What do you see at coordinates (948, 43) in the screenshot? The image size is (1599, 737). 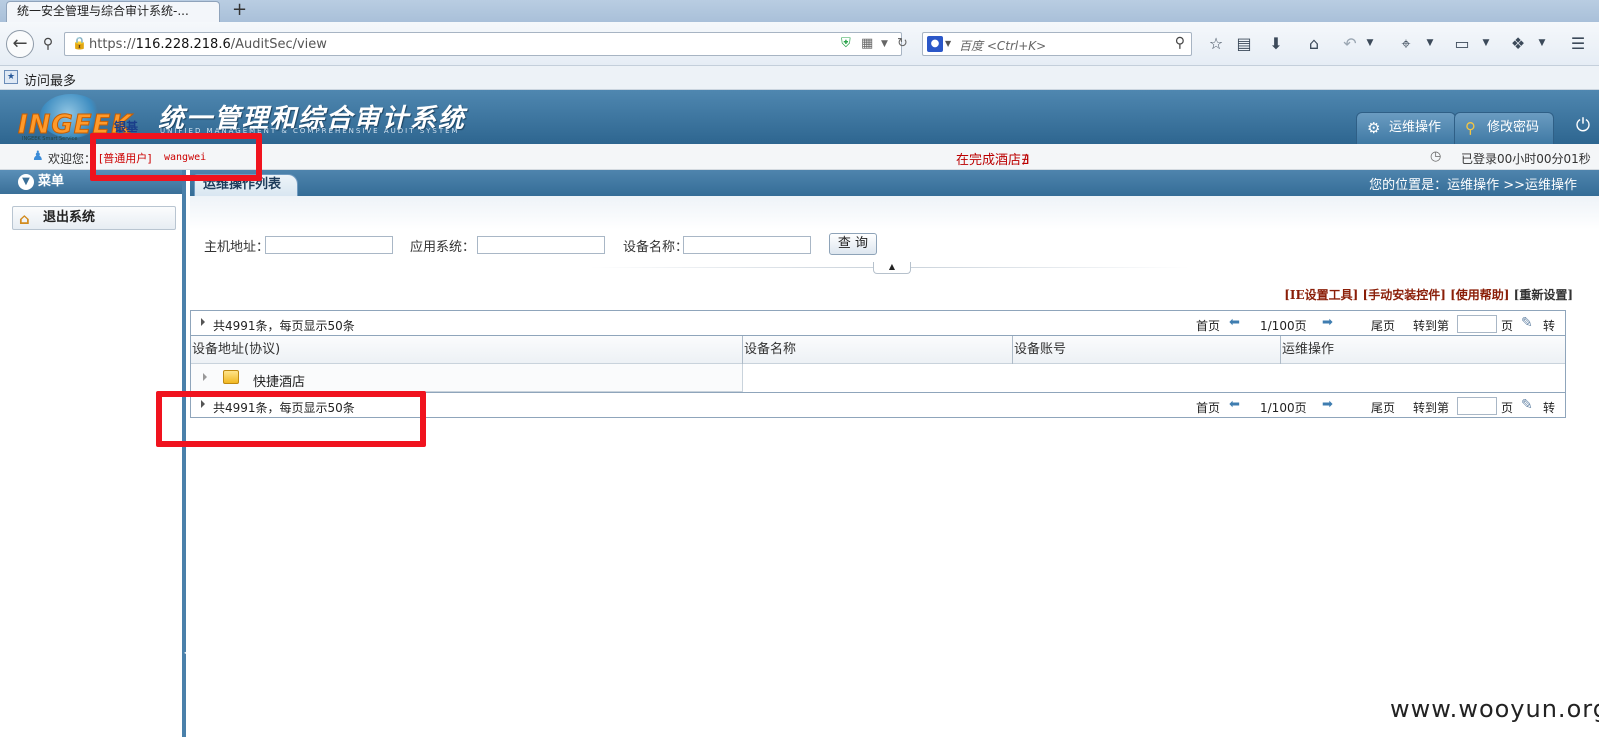 I see `search-engine-dropdown-icon: ▼` at bounding box center [948, 43].